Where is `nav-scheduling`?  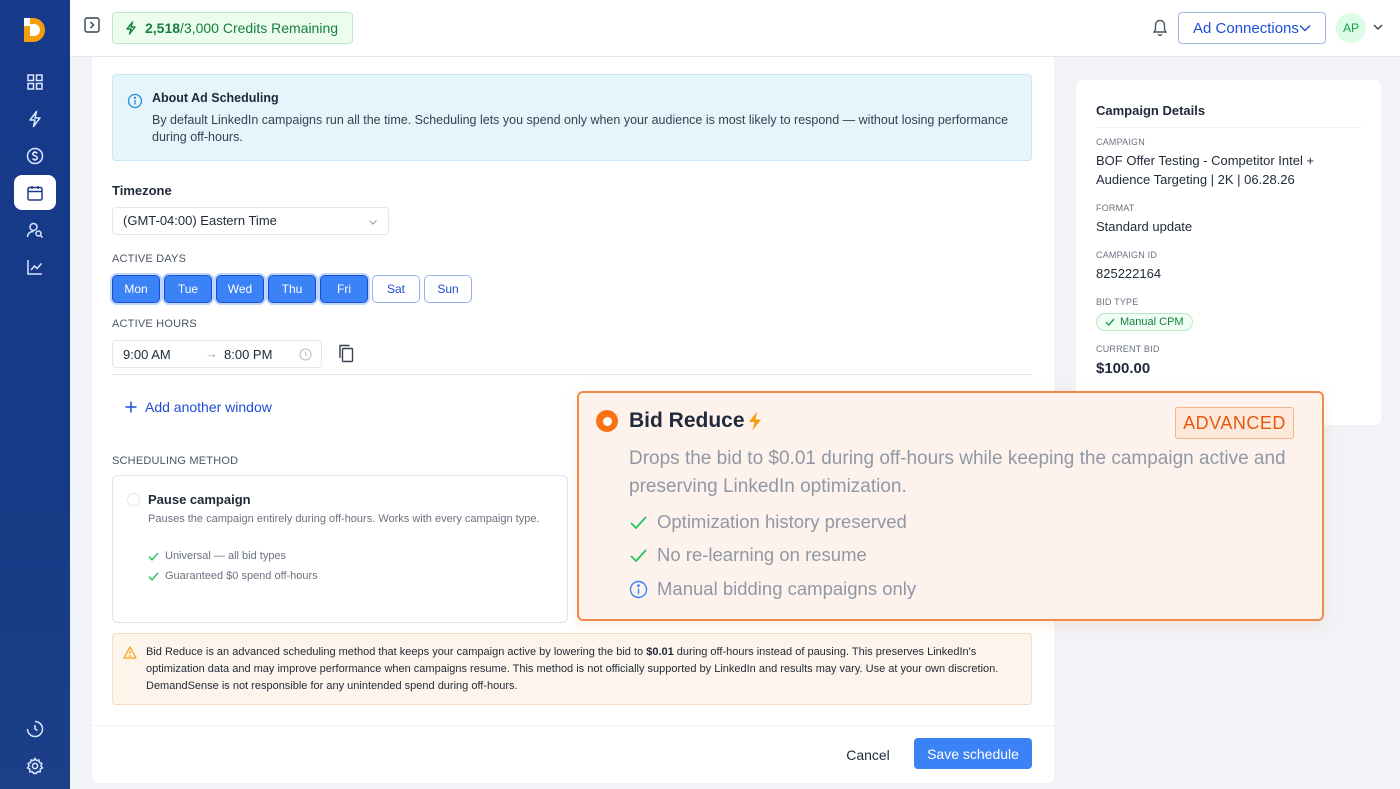 nav-scheduling is located at coordinates (35, 192).